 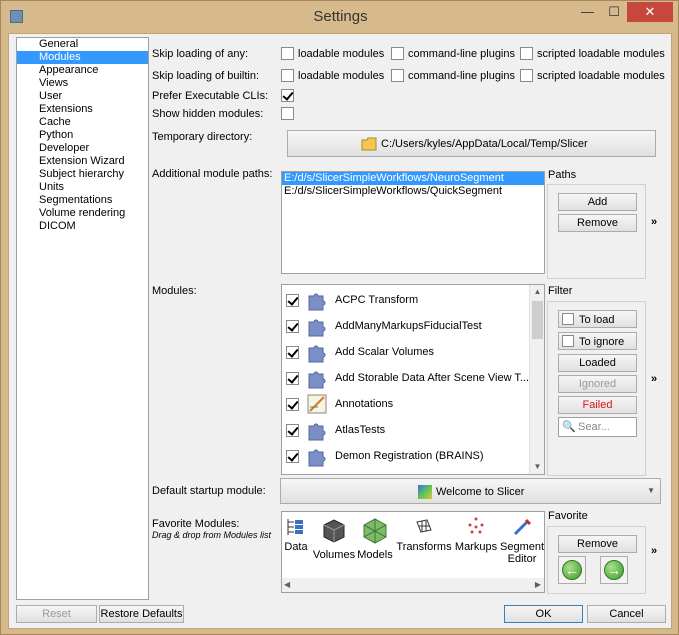 What do you see at coordinates (82, 57) in the screenshot?
I see `nav-item-modules: Modules` at bounding box center [82, 57].